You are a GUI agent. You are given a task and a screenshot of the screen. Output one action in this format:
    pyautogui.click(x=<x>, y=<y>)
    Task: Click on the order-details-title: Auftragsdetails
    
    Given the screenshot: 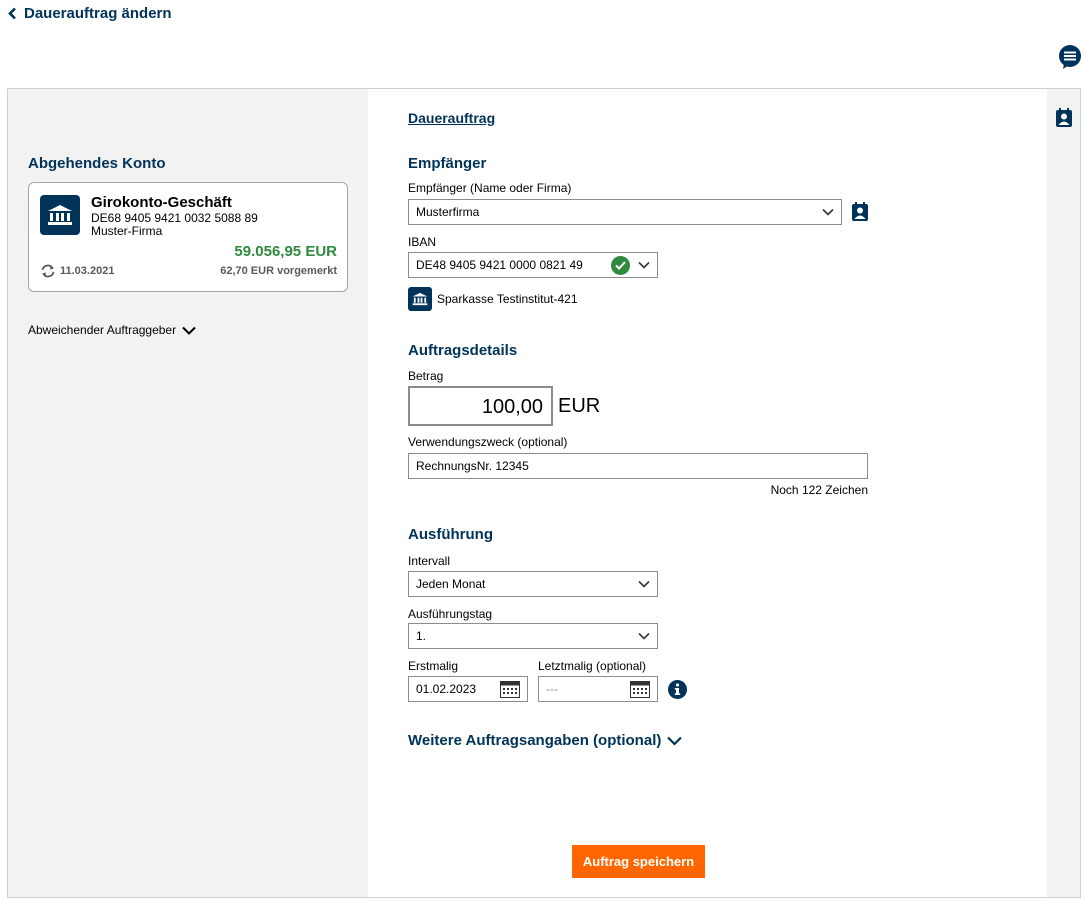 What is the action you would take?
    pyautogui.click(x=463, y=350)
    